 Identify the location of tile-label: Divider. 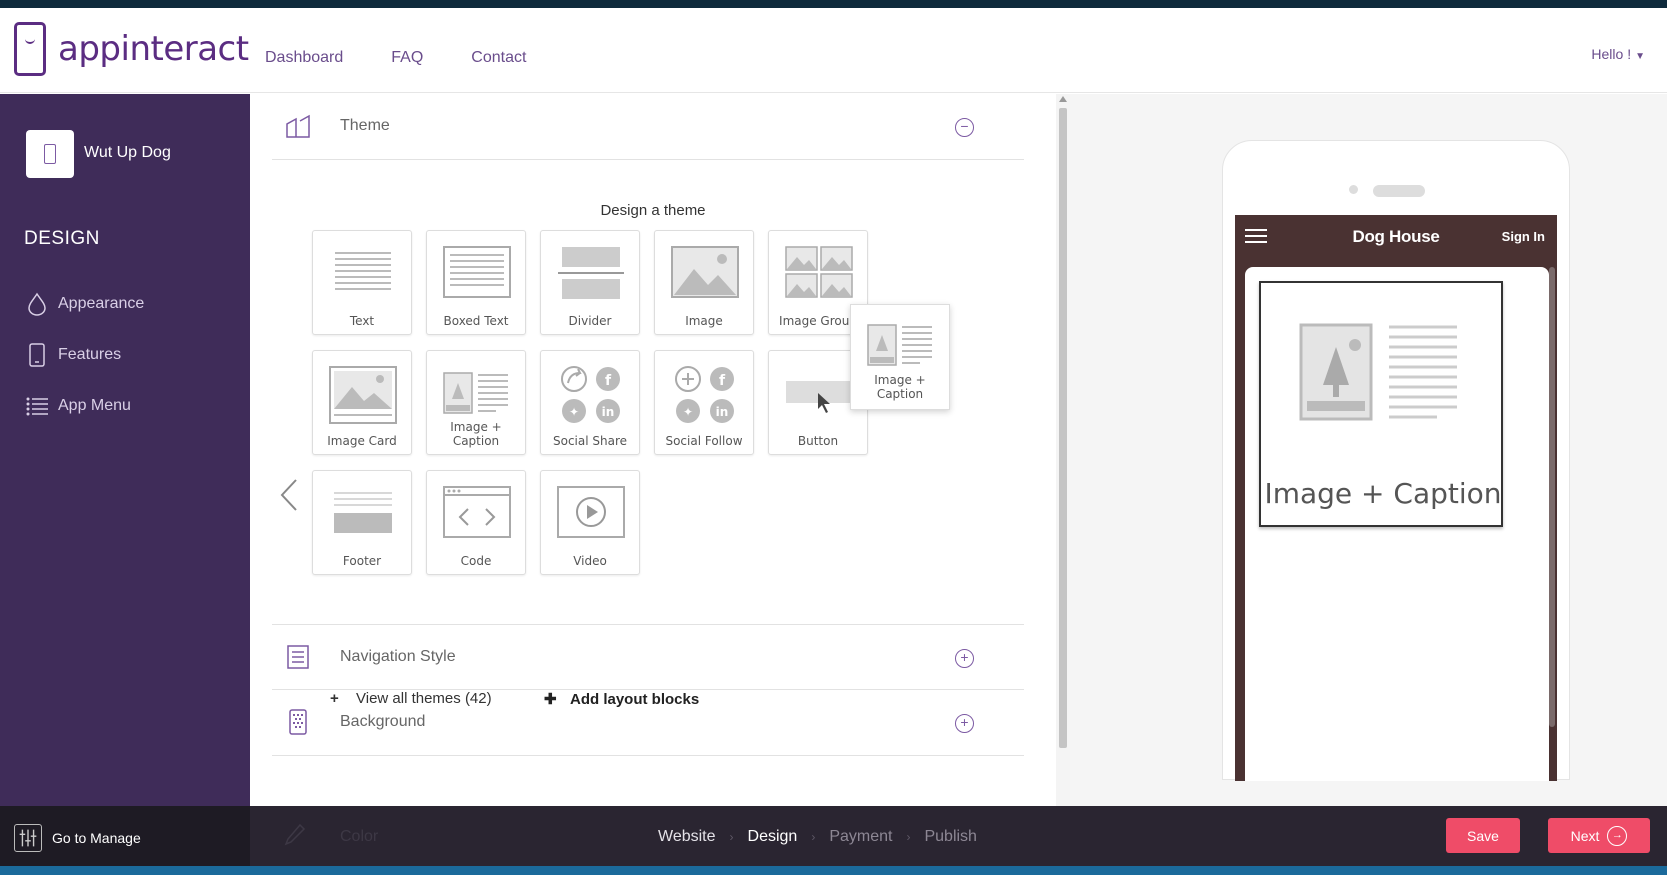
(590, 321).